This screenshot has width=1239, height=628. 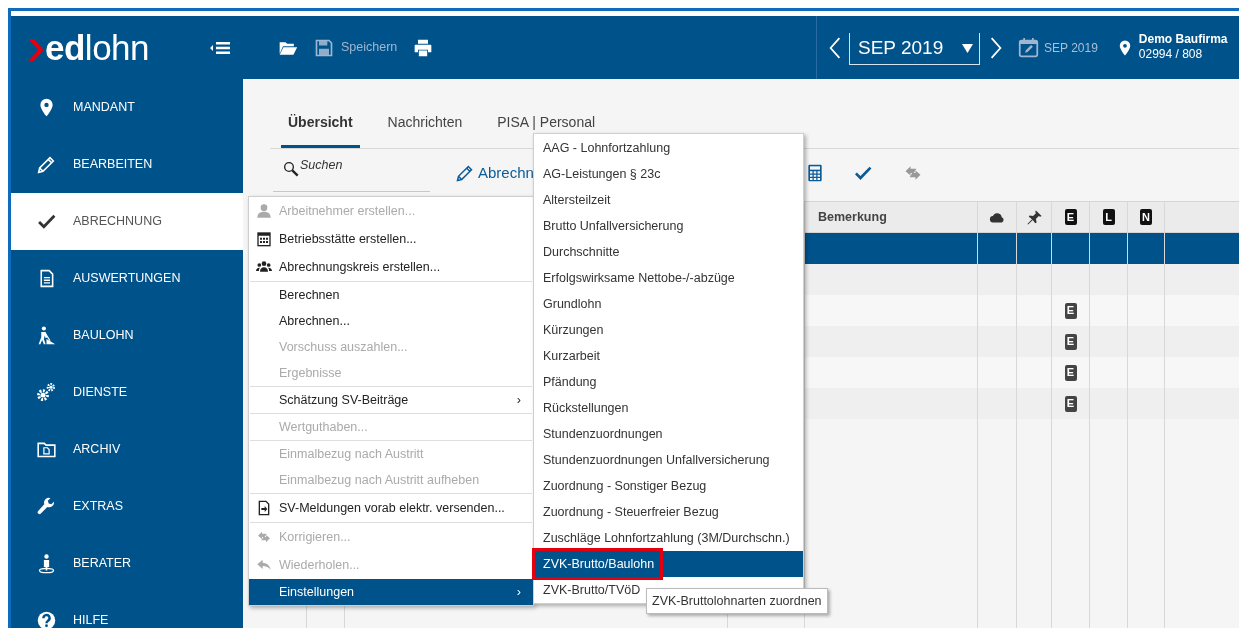 What do you see at coordinates (1171, 54) in the screenshot?
I see `client-number: 02994 / 808` at bounding box center [1171, 54].